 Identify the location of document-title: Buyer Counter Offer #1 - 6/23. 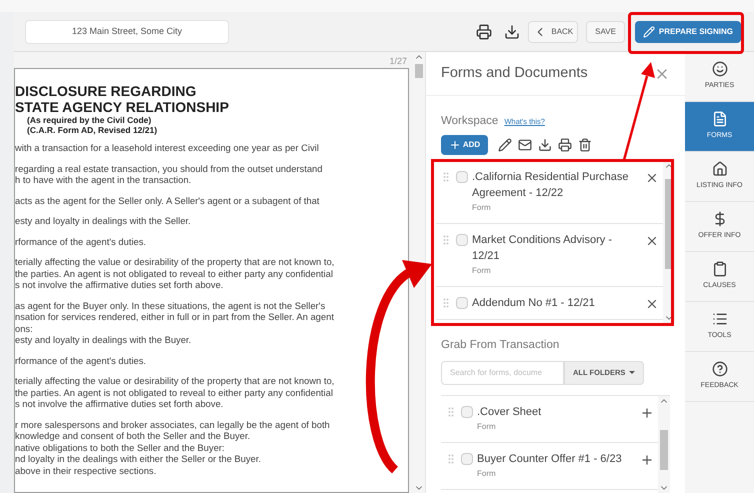
(550, 459).